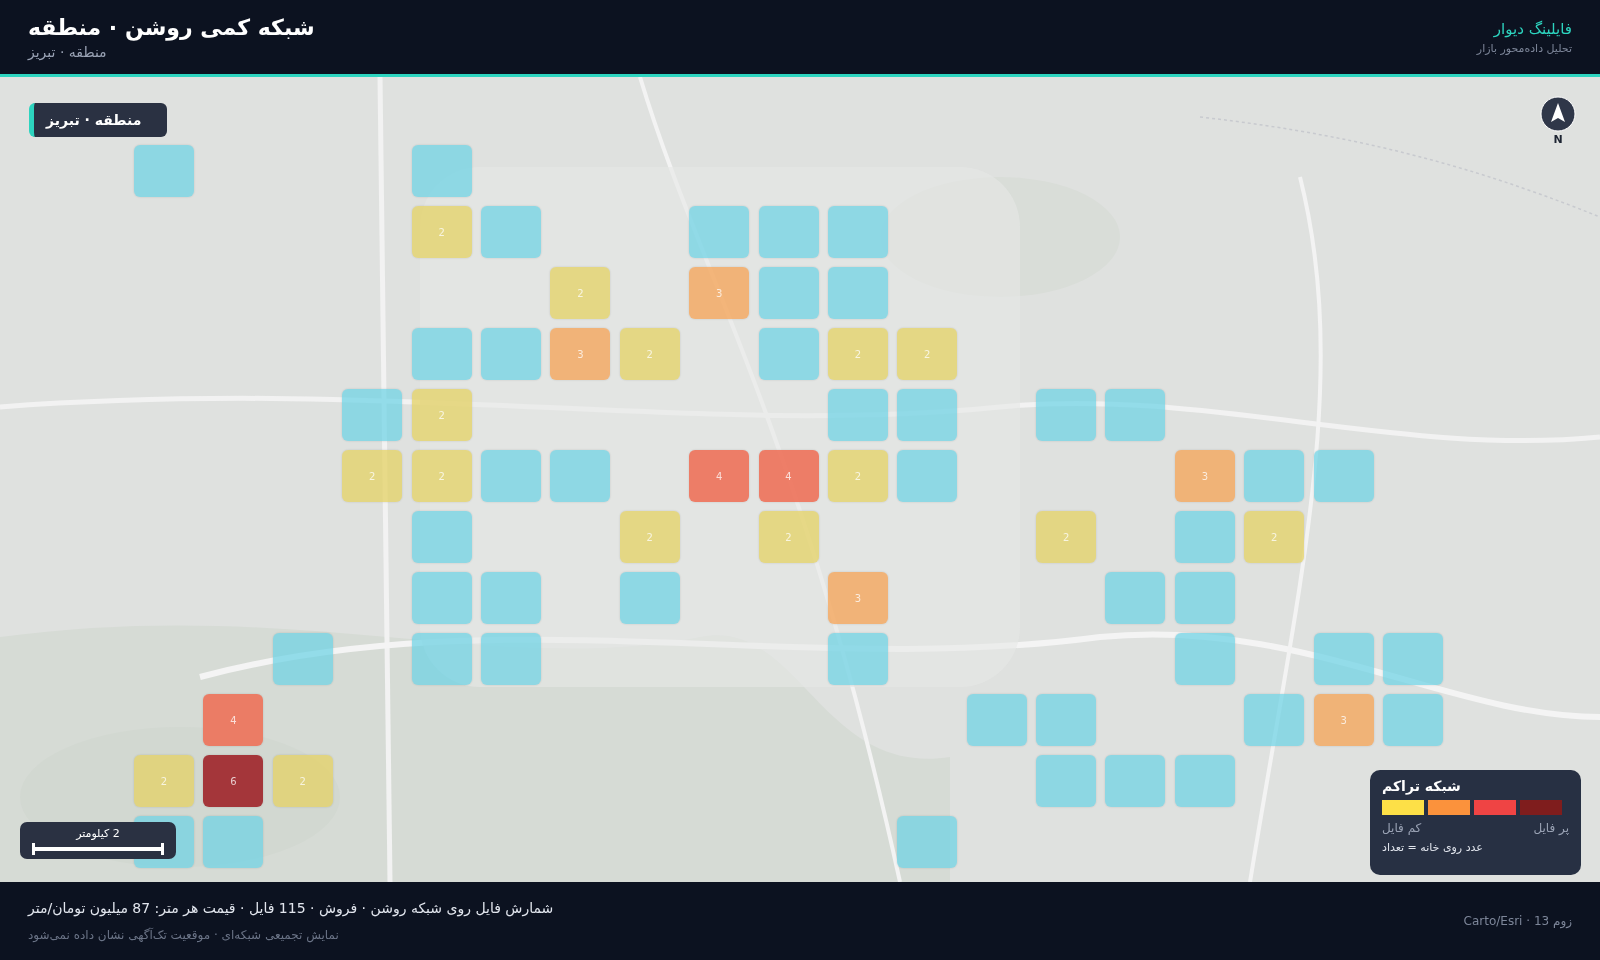 This screenshot has height=960, width=1600. I want to click on brand-name: فایلینگ دیوار, so click(1532, 28).